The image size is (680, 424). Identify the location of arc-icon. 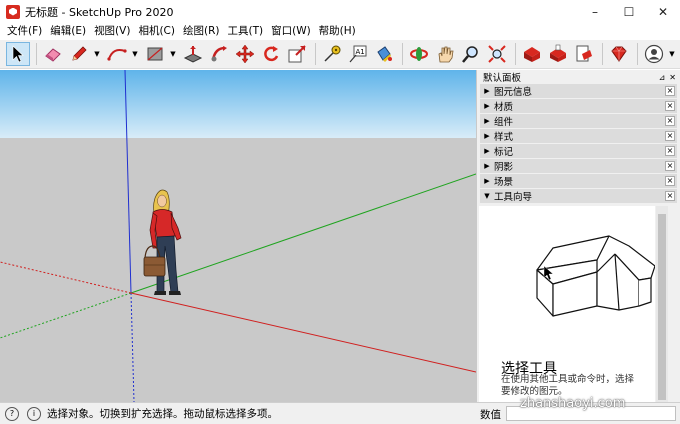
(117, 55).